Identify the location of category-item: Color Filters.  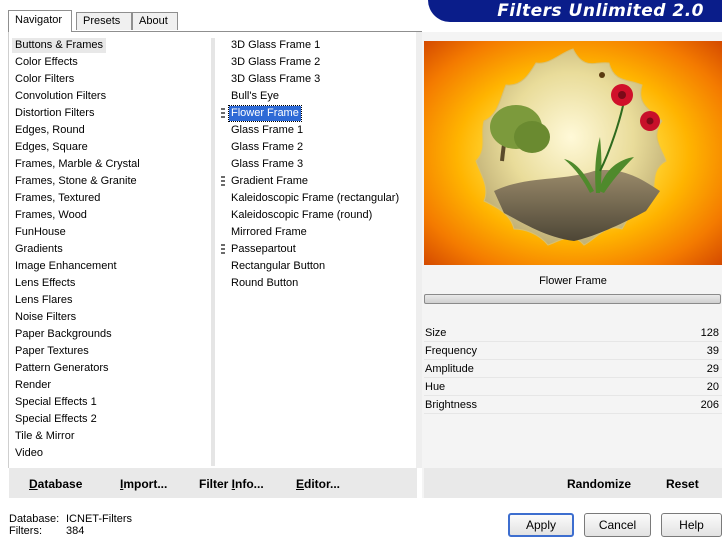
(44, 79).